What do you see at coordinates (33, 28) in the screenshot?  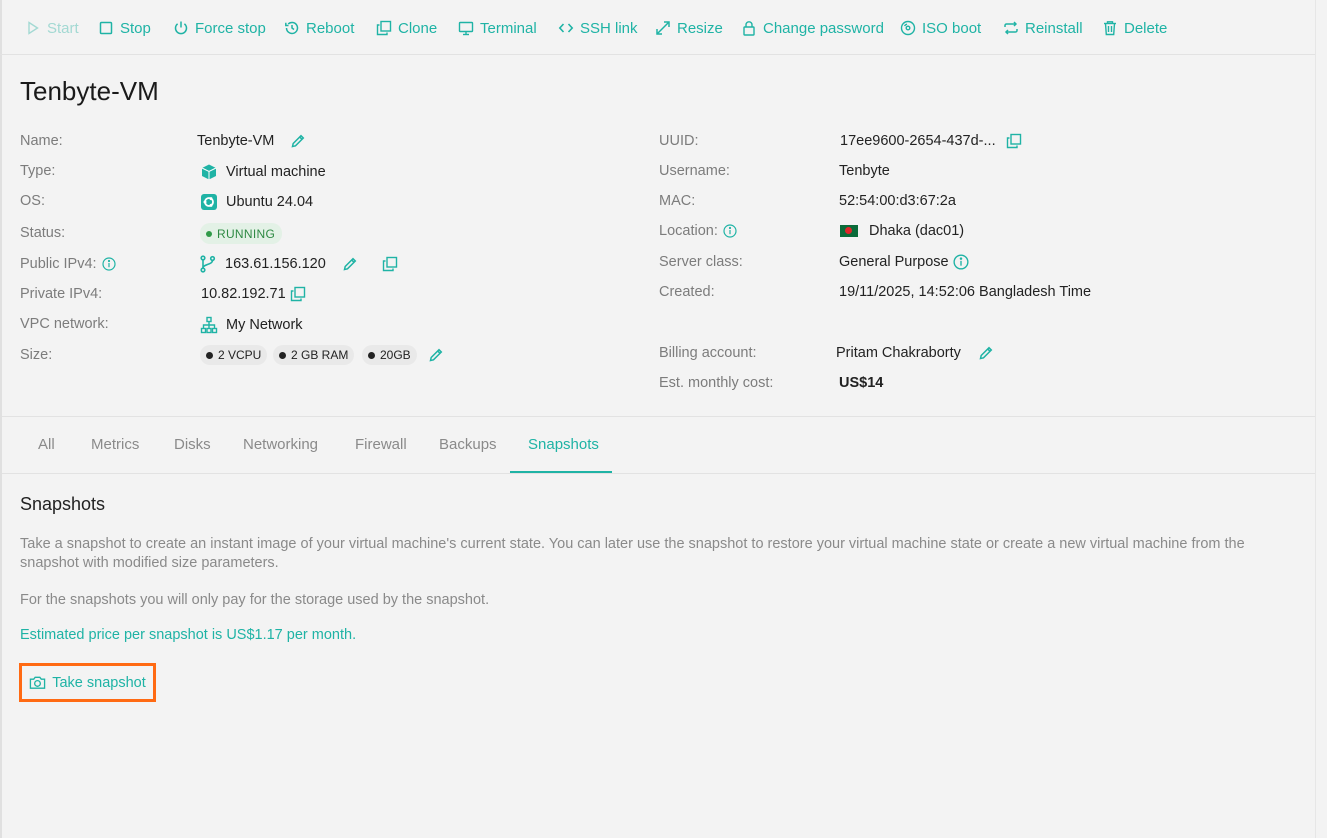 I see `play-icon` at bounding box center [33, 28].